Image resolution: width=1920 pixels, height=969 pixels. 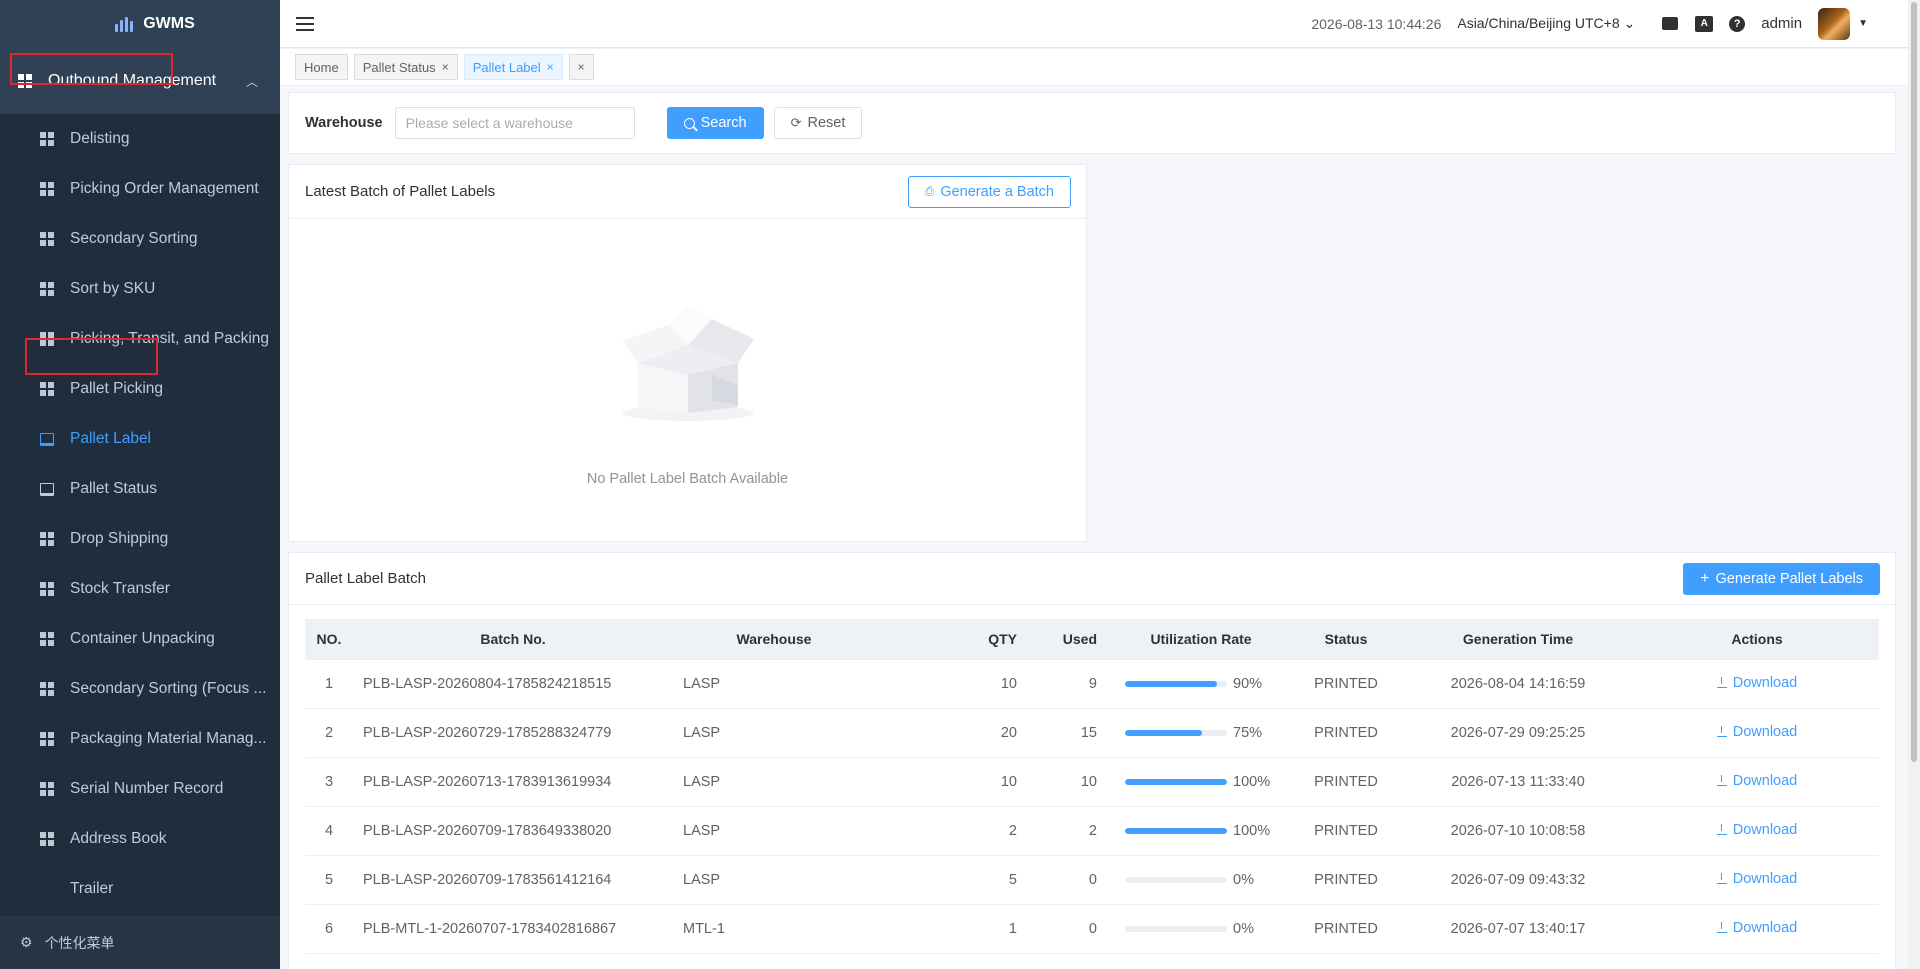 What do you see at coordinates (1376, 23) in the screenshot?
I see `current-datetime: 2026-08-13 10:44:26` at bounding box center [1376, 23].